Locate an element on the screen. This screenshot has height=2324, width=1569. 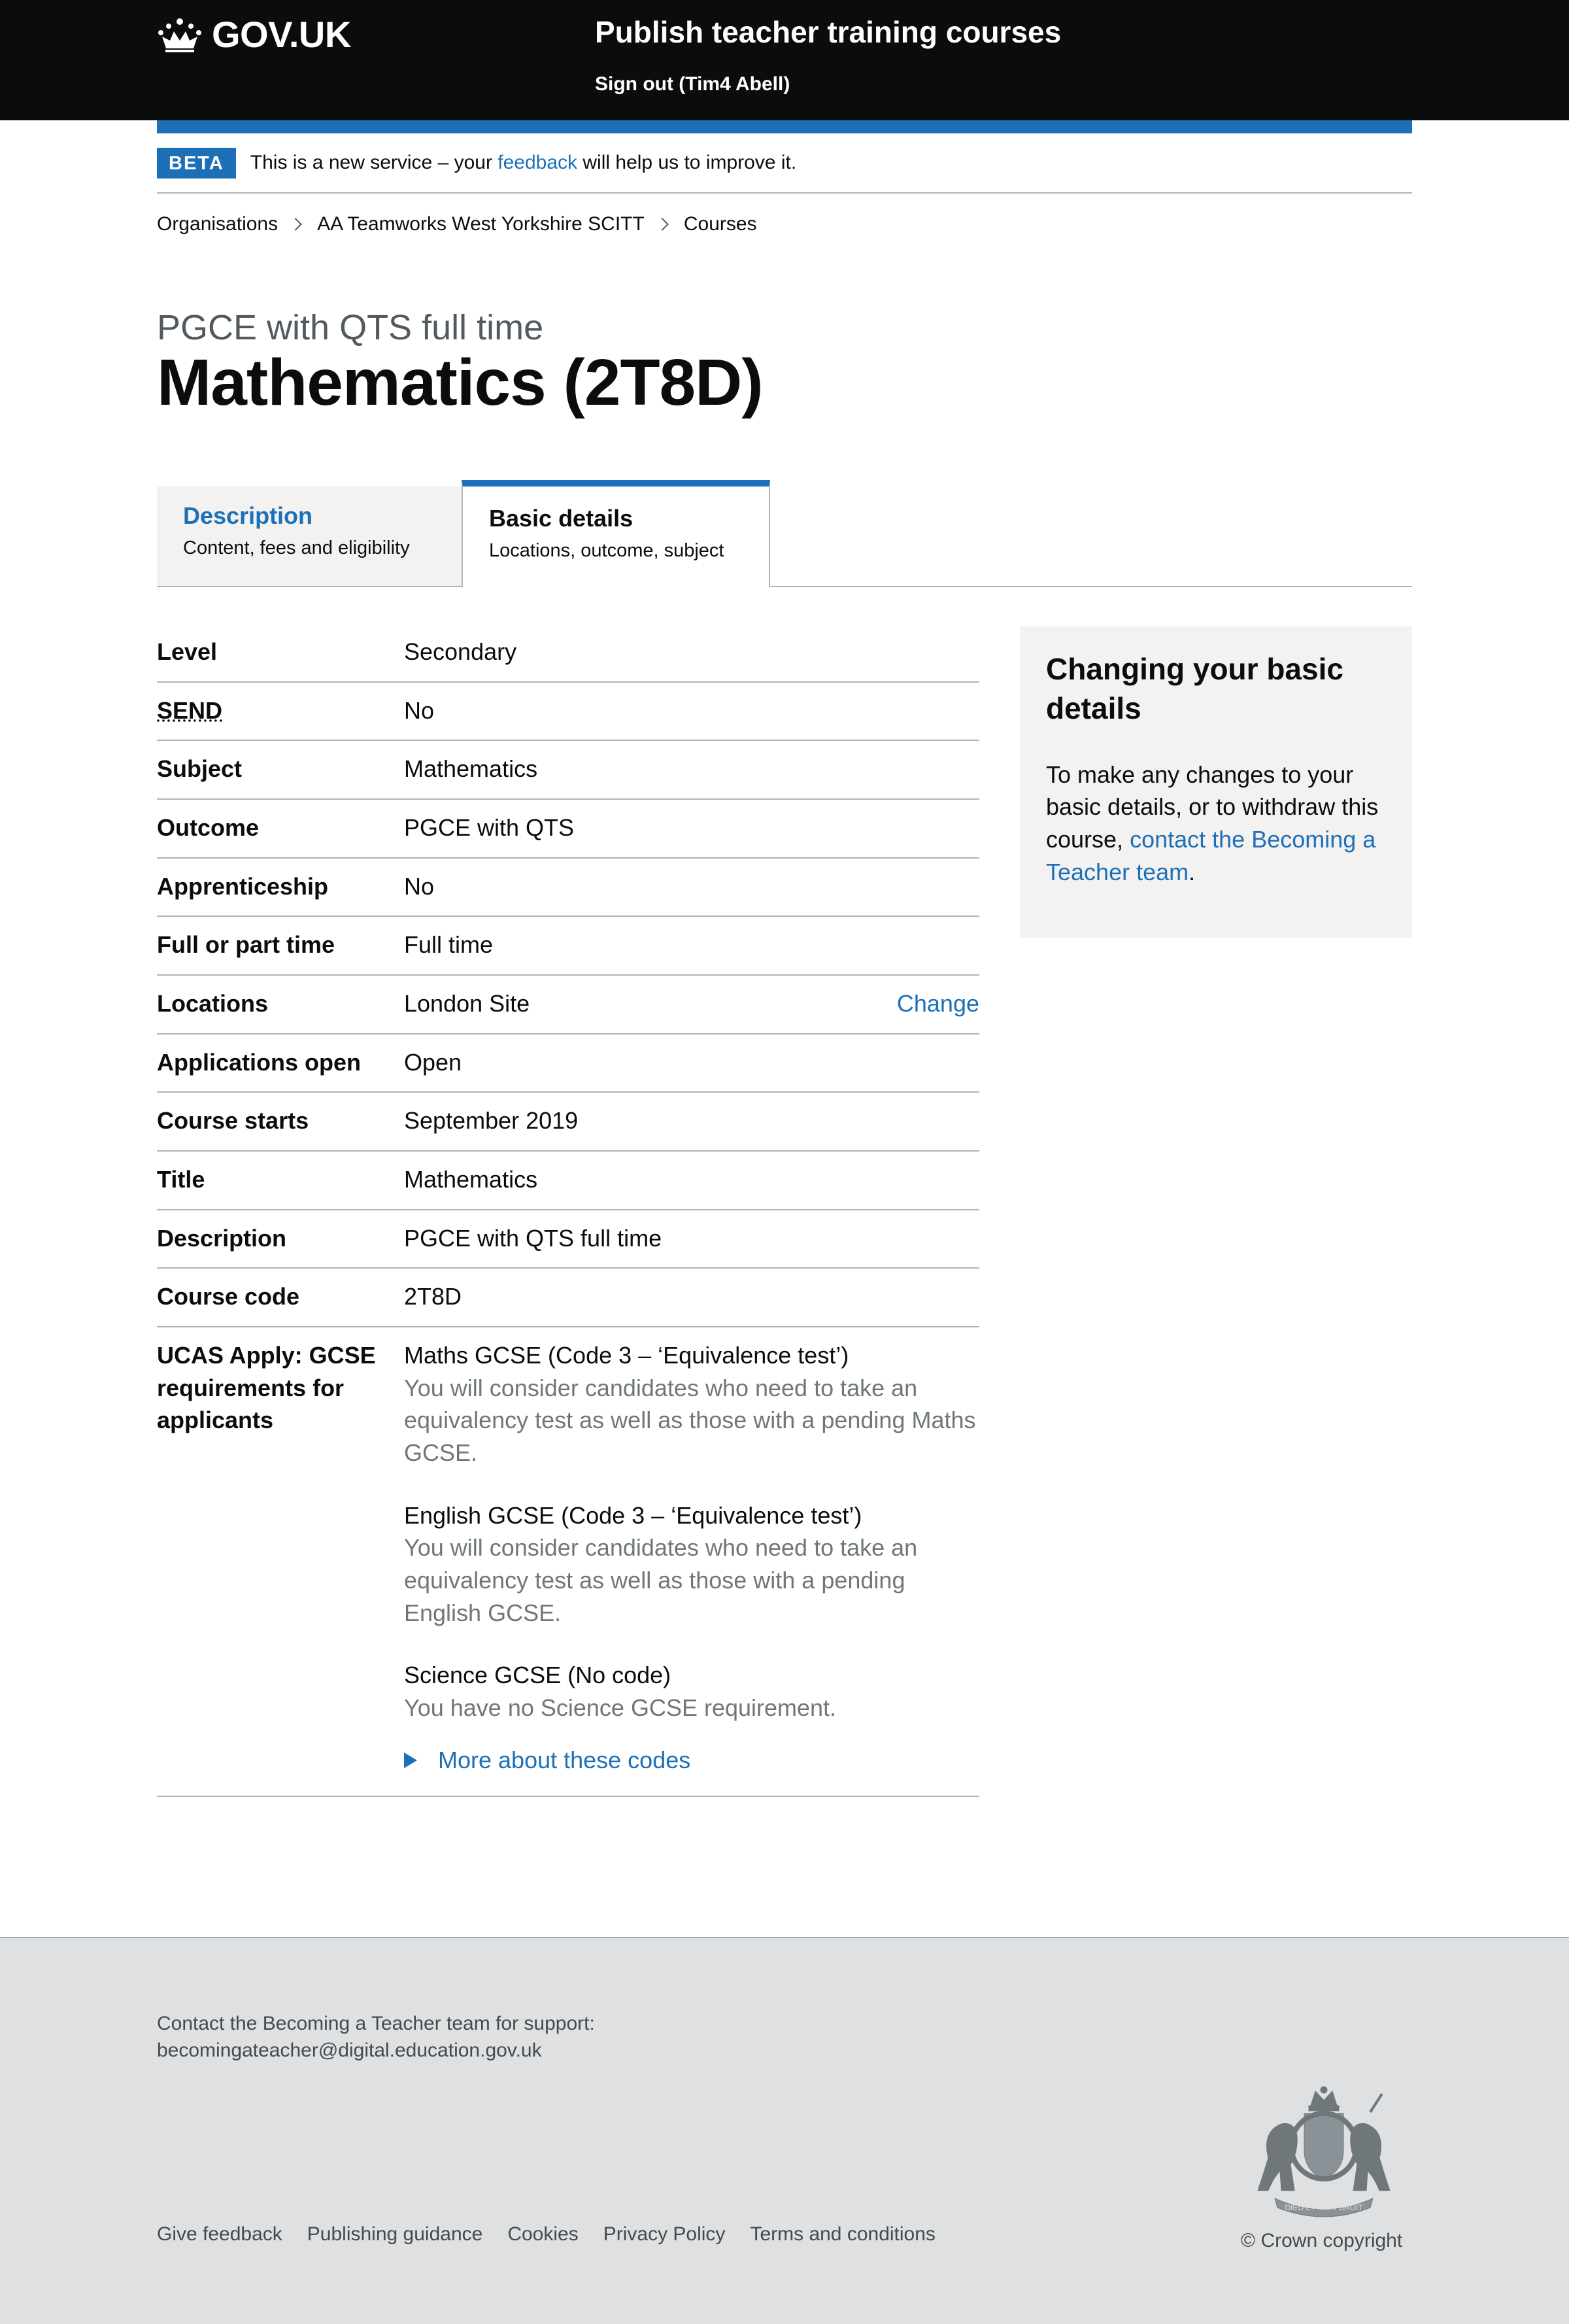
crest-motto: DIEU ET MON DROIT is located at coordinates (1324, 2207).